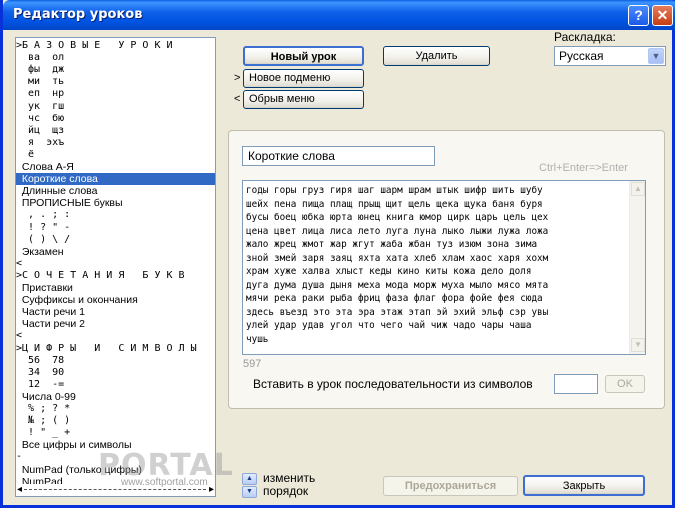 The width and height of the screenshot is (675, 508). Describe the element at coordinates (237, 78) in the screenshot. I see `submenu-marker: >` at that location.